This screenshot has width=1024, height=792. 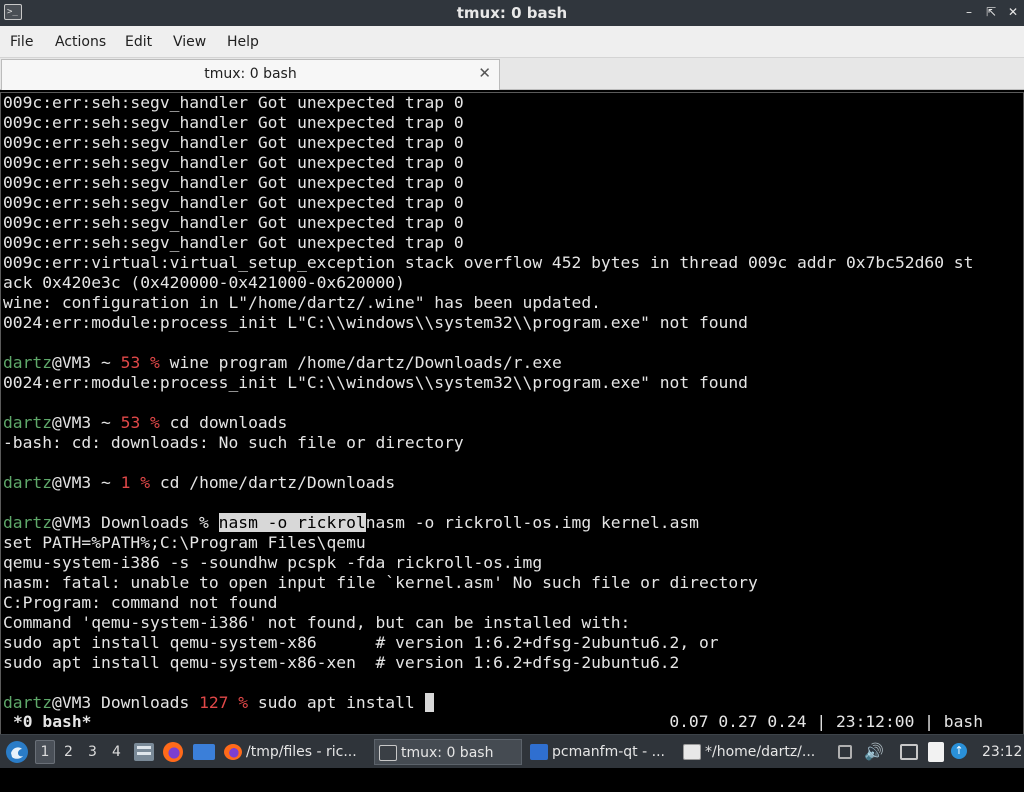 What do you see at coordinates (874, 751) in the screenshot?
I see `volume-icon: 🔊` at bounding box center [874, 751].